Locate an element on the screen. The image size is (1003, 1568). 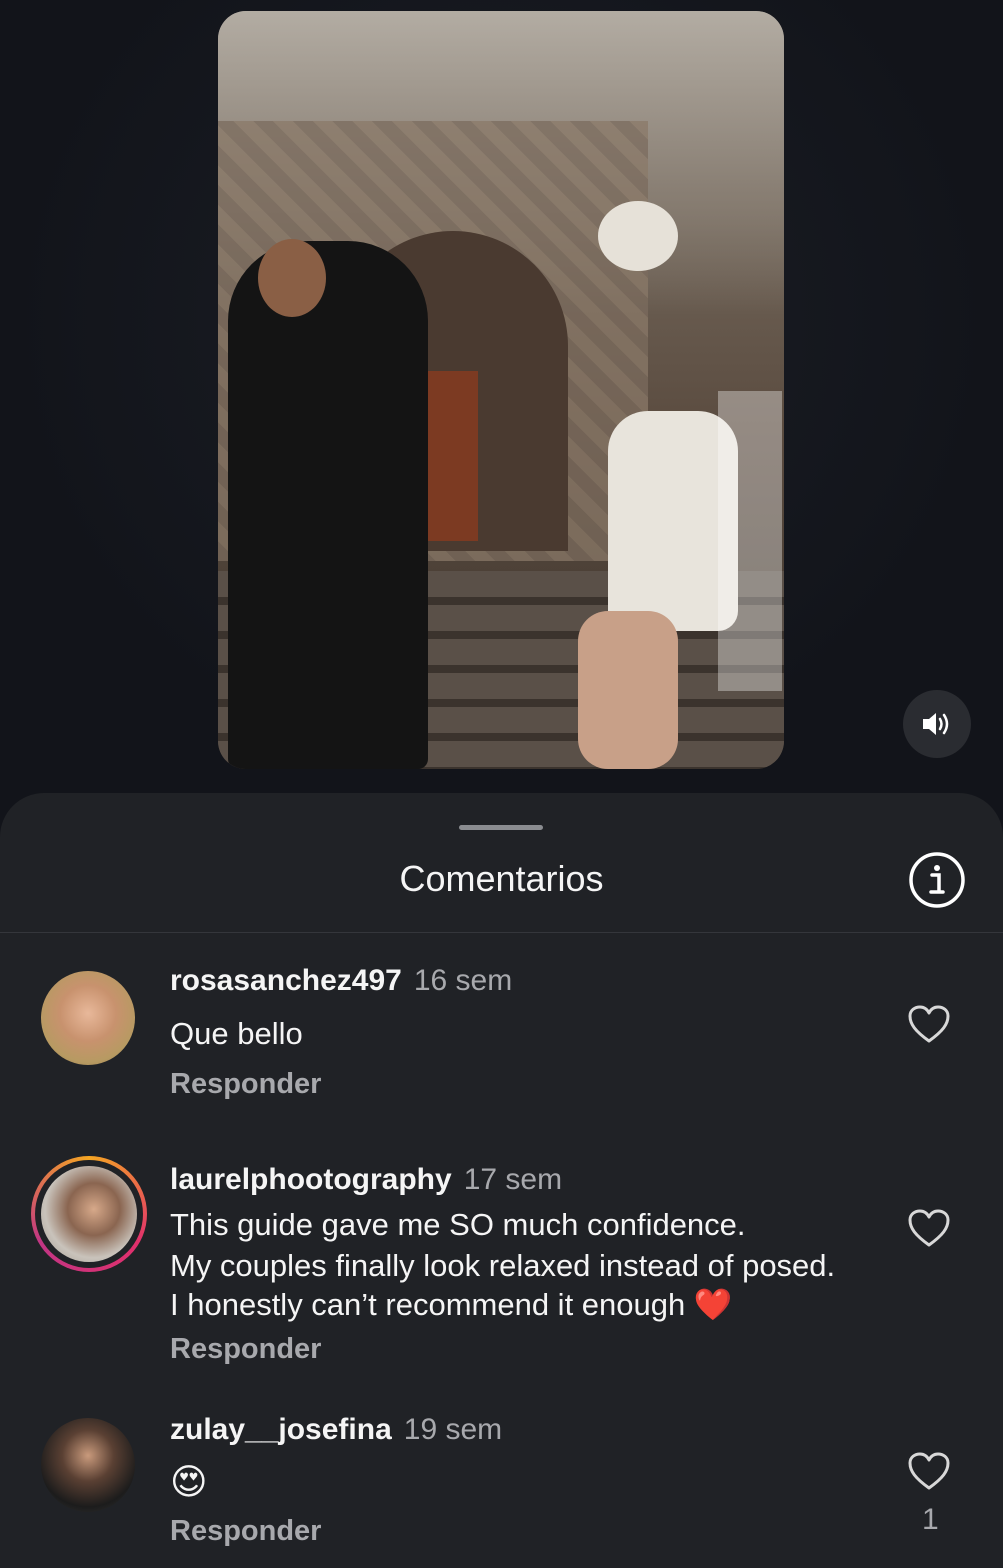
comment-text-line: I honestly can’t recommend it enough ❤️ is located at coordinates (451, 1305).